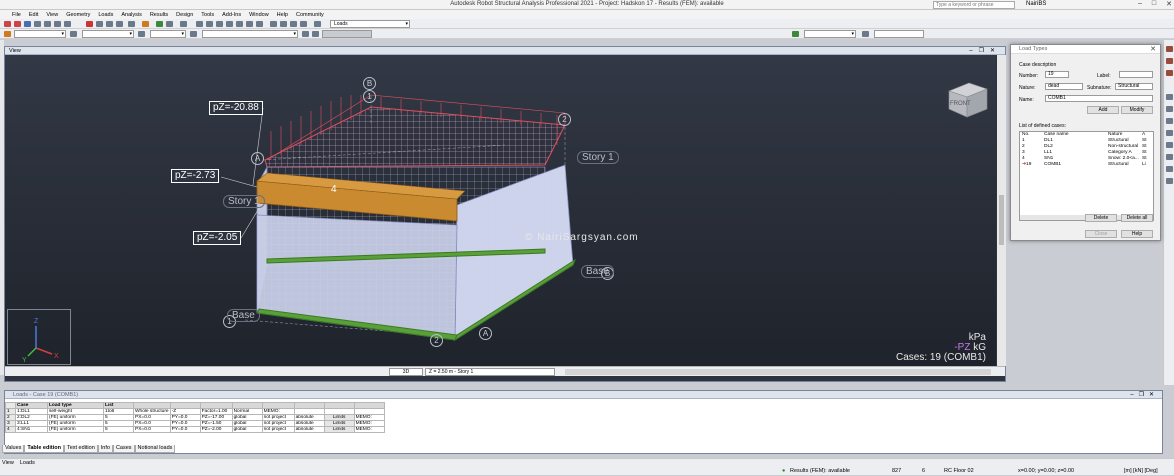 Image resolution: width=1174 pixels, height=476 pixels. Describe the element at coordinates (8, 463) in the screenshot. I see `tab-view: View` at that location.